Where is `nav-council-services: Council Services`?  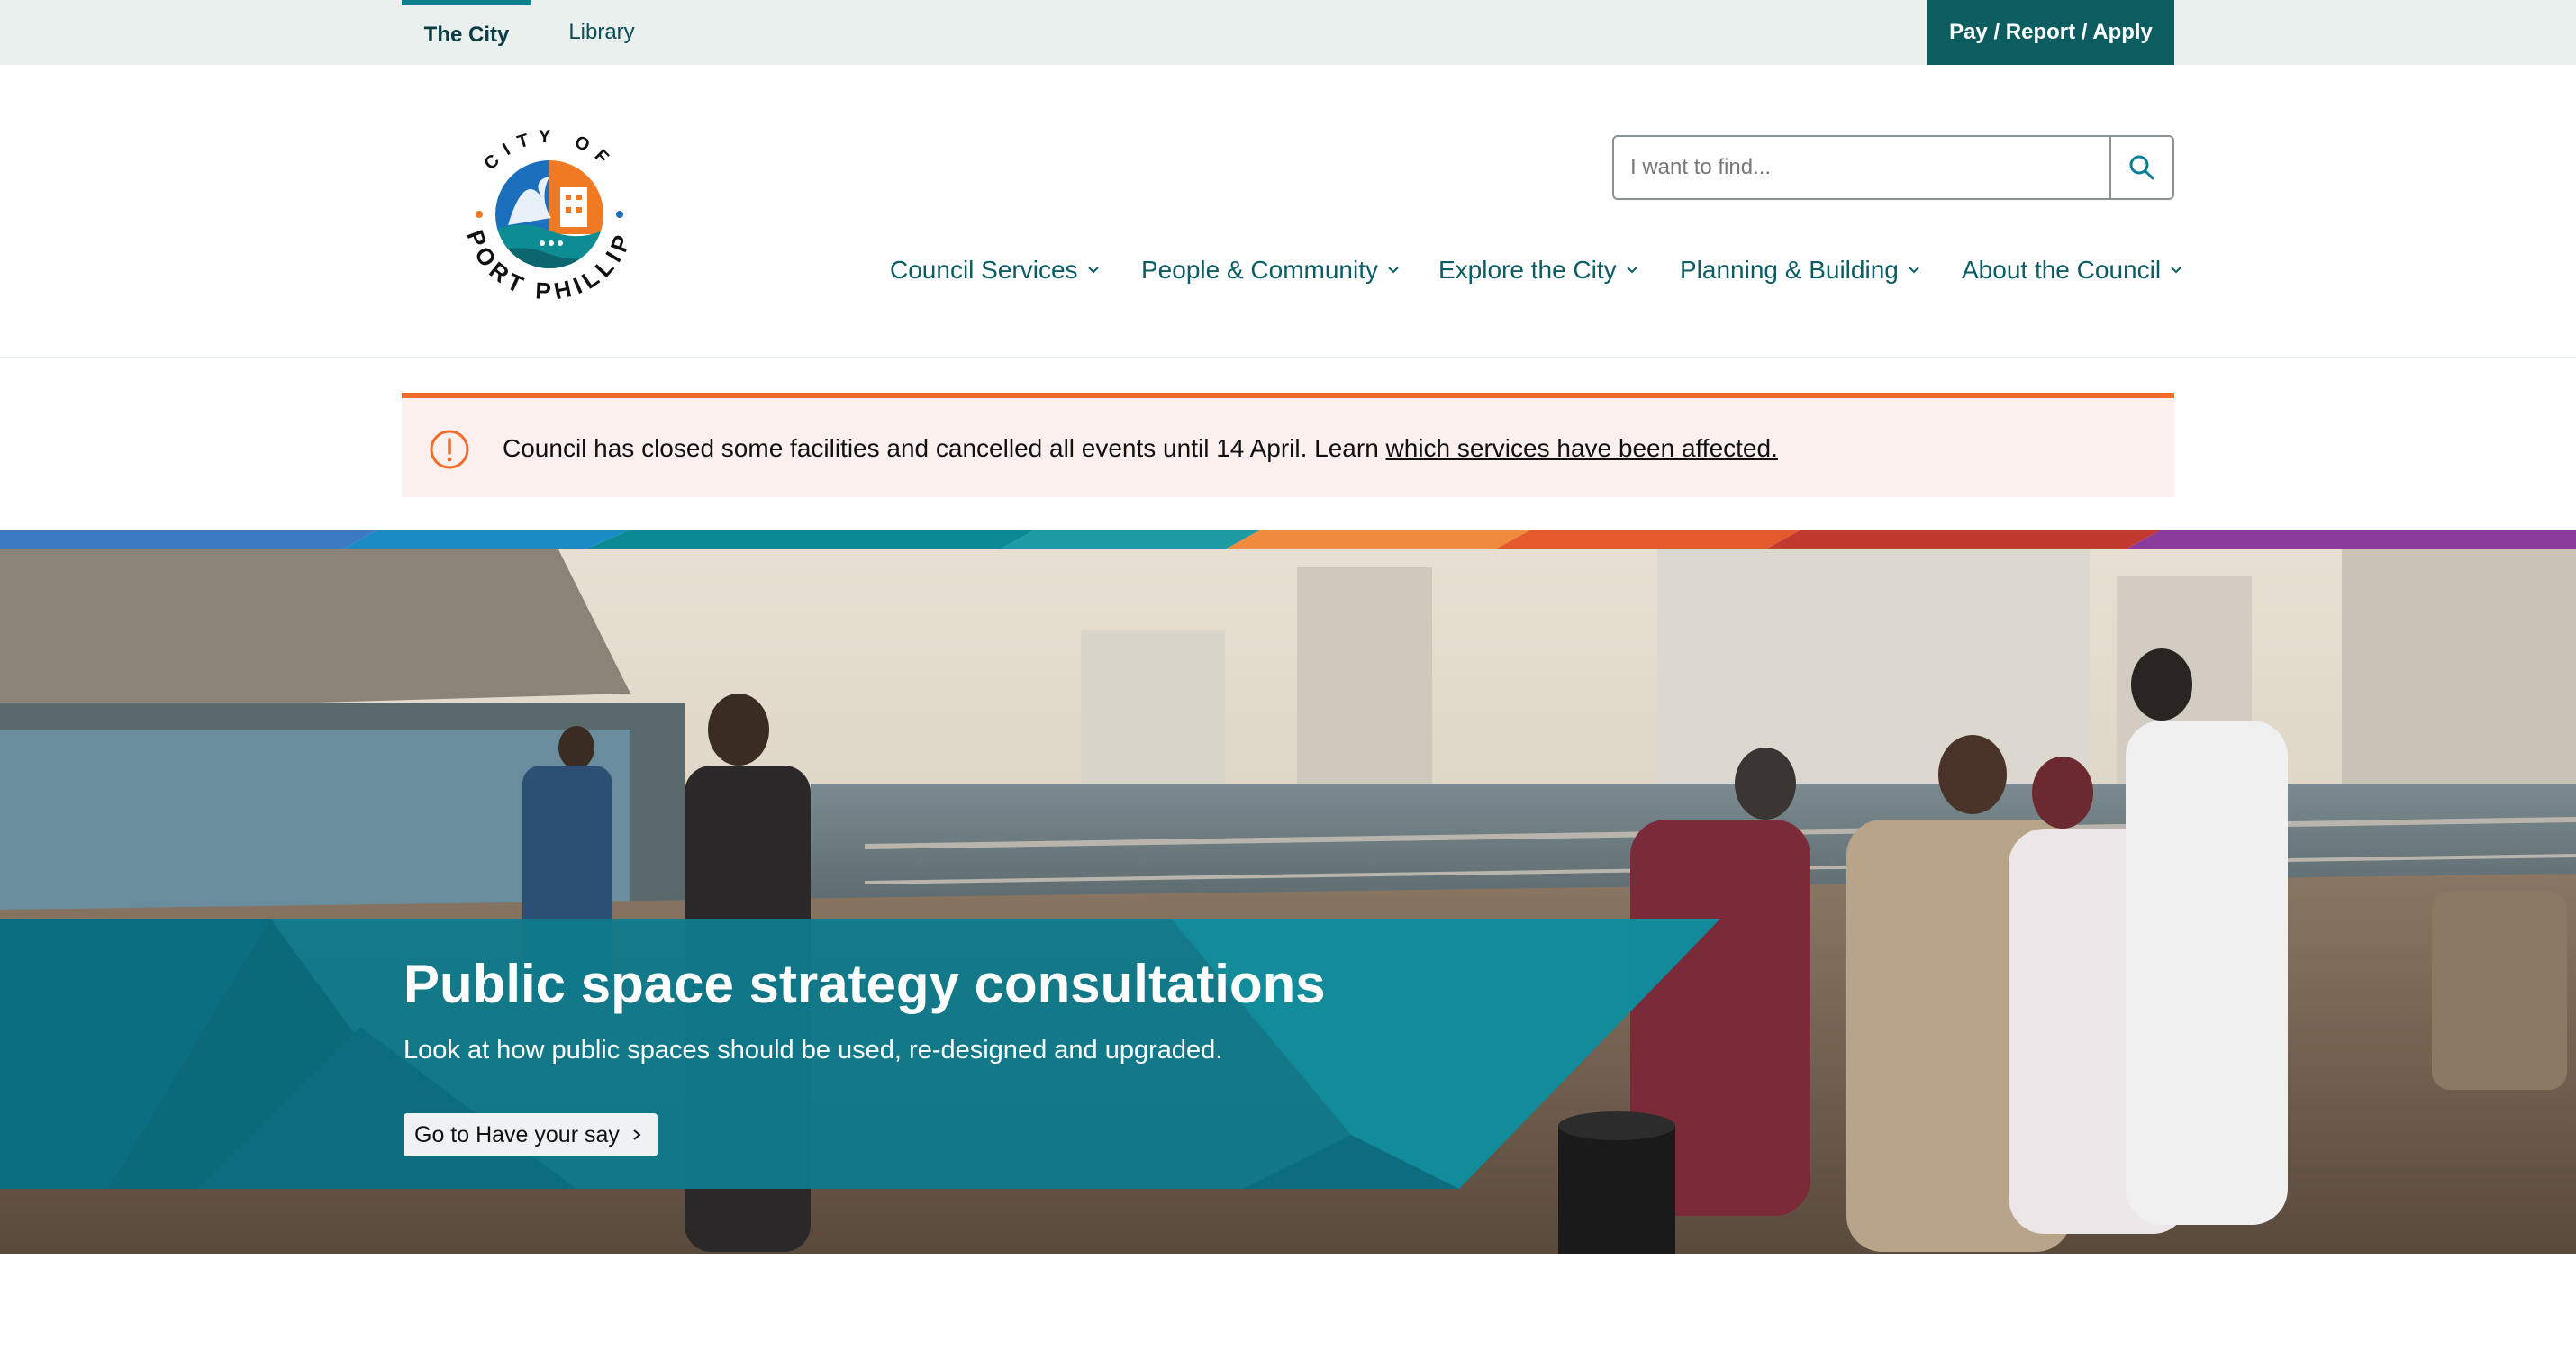
nav-council-services: Council Services is located at coordinates (995, 270).